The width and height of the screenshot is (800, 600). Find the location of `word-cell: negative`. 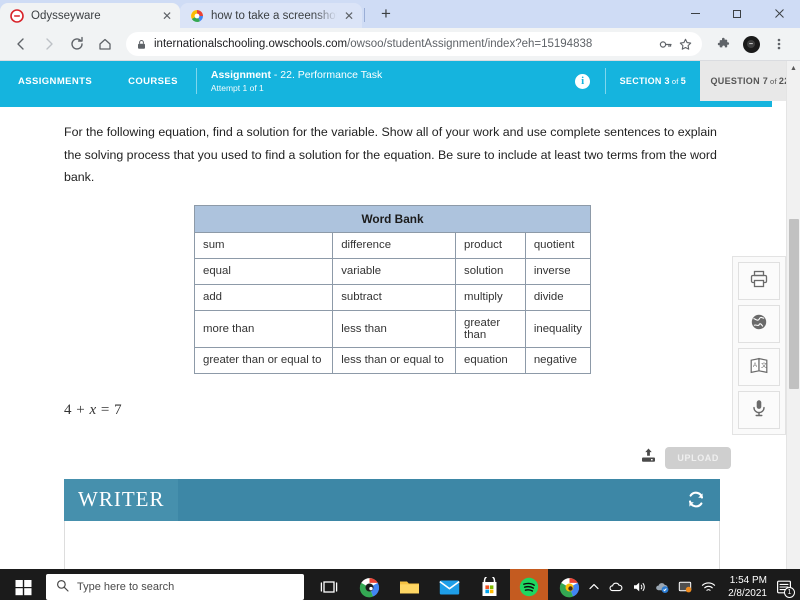

word-cell: negative is located at coordinates (558, 360).